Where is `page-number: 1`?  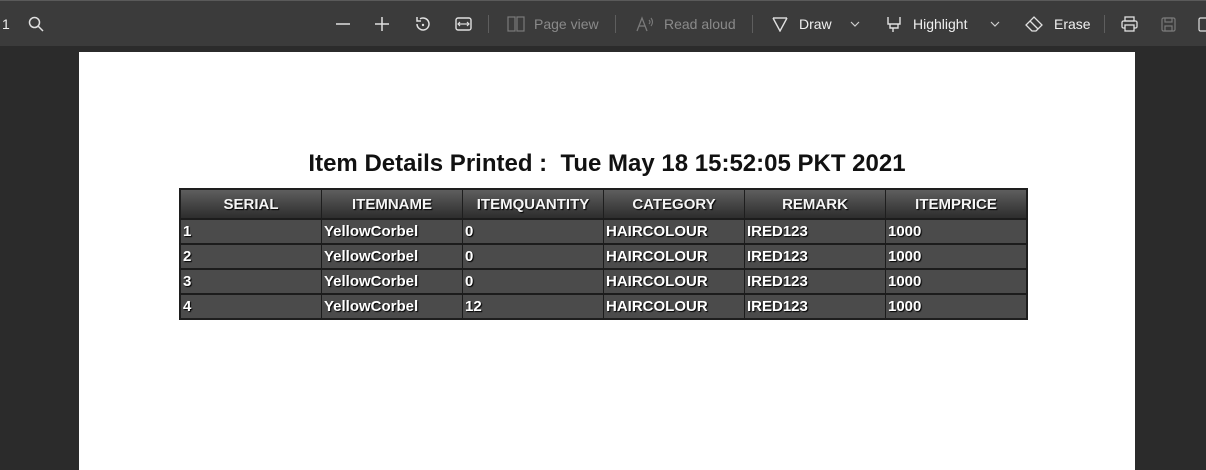 page-number: 1 is located at coordinates (6, 24).